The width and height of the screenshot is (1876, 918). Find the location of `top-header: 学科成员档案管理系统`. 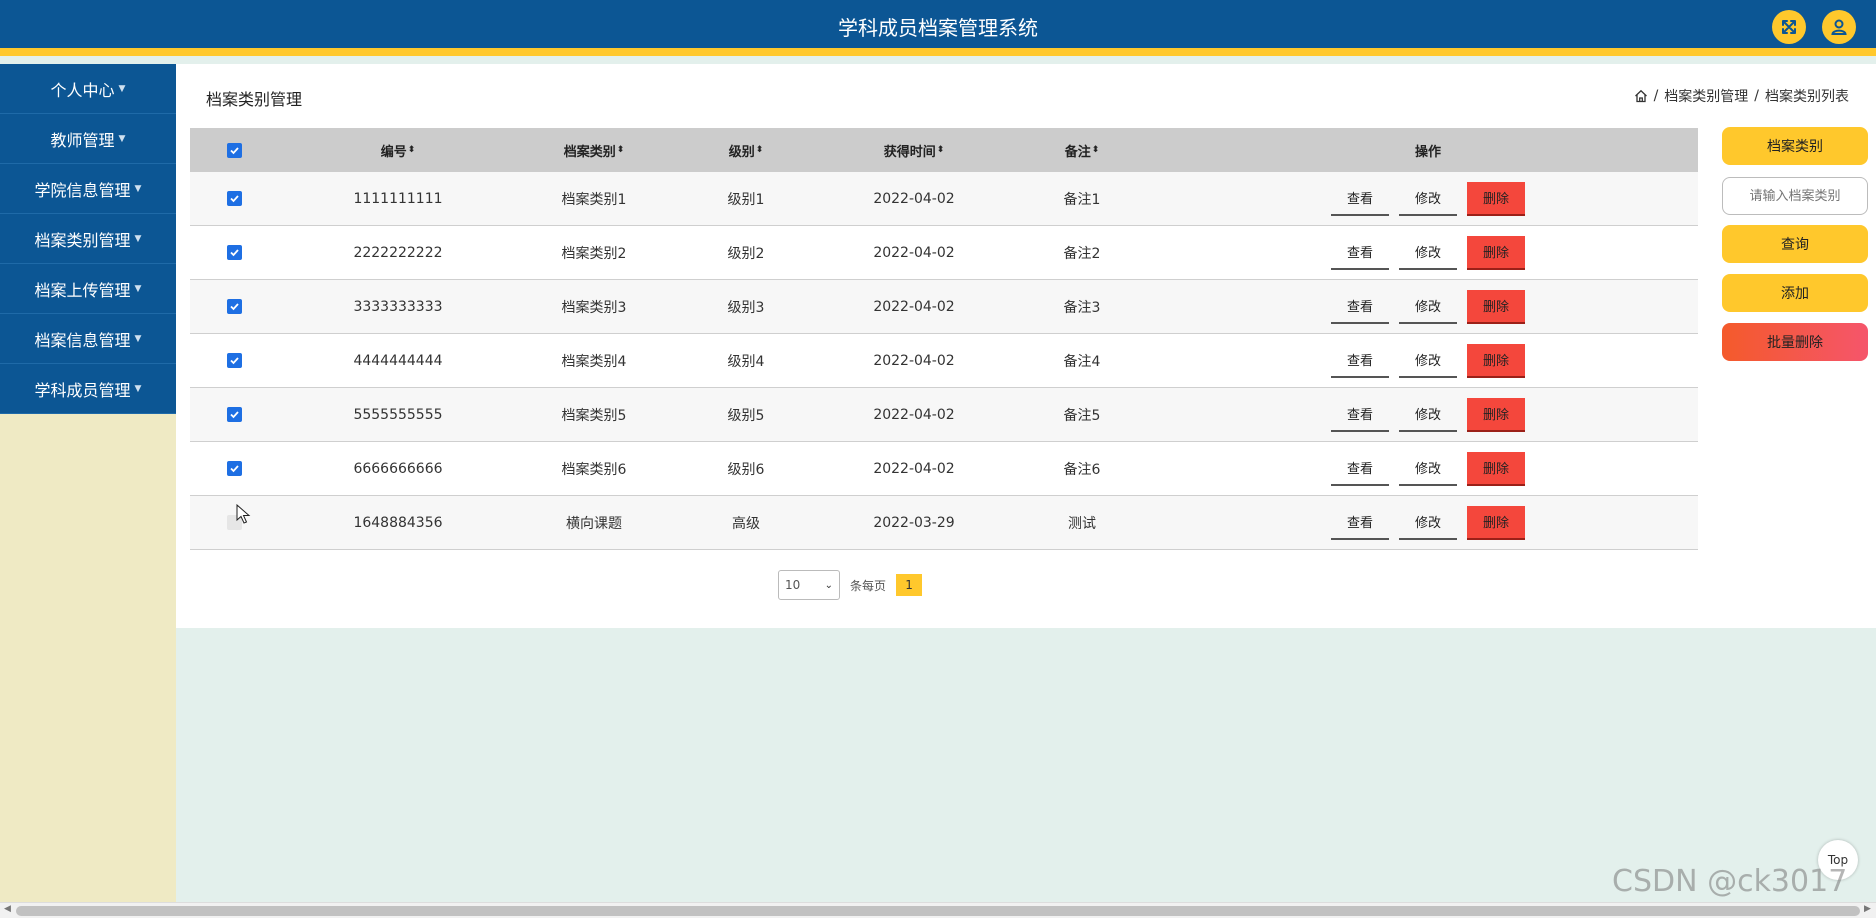

top-header: 学科成员档案管理系统 is located at coordinates (938, 28).